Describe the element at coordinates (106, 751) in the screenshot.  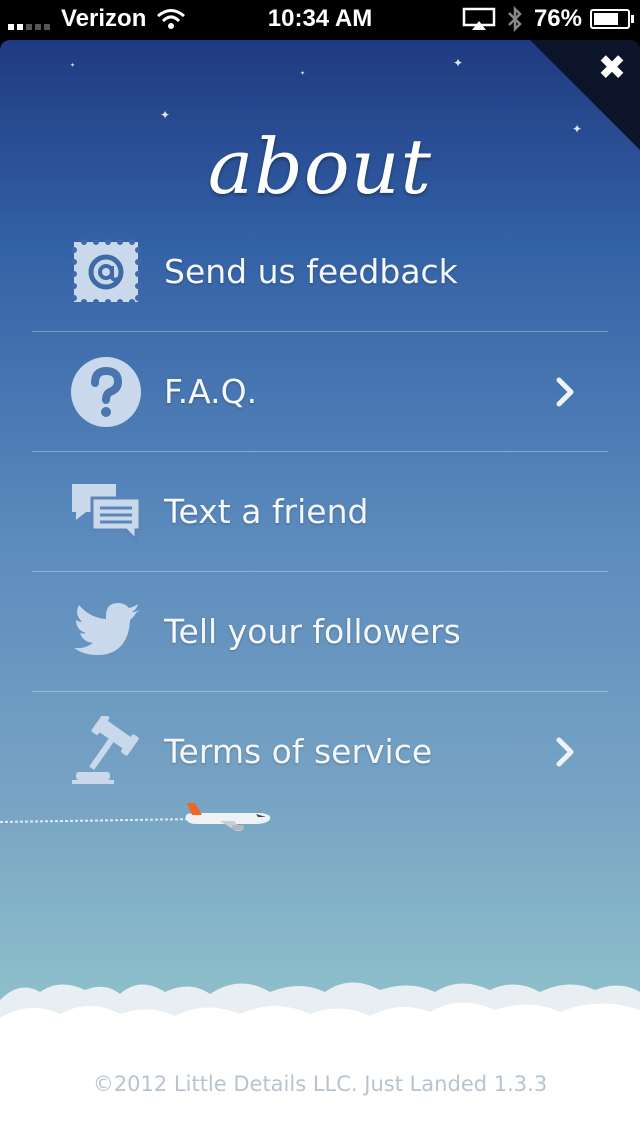
I see `gavel-icon` at that location.